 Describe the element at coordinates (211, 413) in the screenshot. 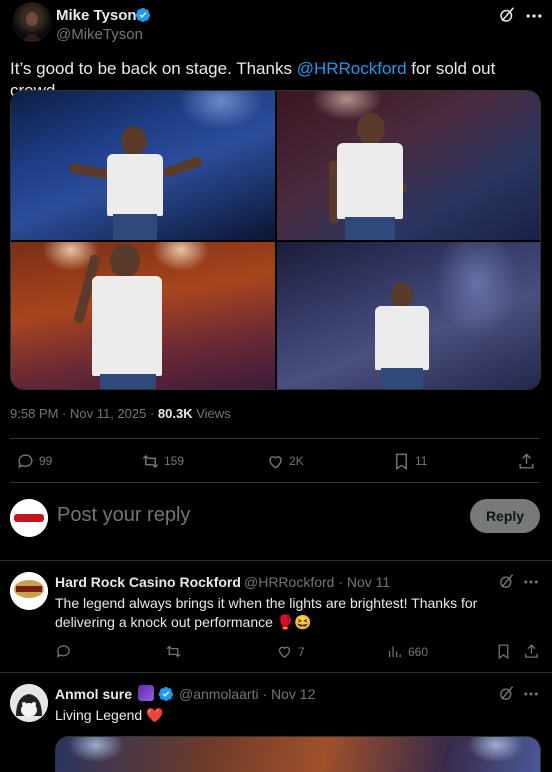

I see `views-label: Views` at that location.